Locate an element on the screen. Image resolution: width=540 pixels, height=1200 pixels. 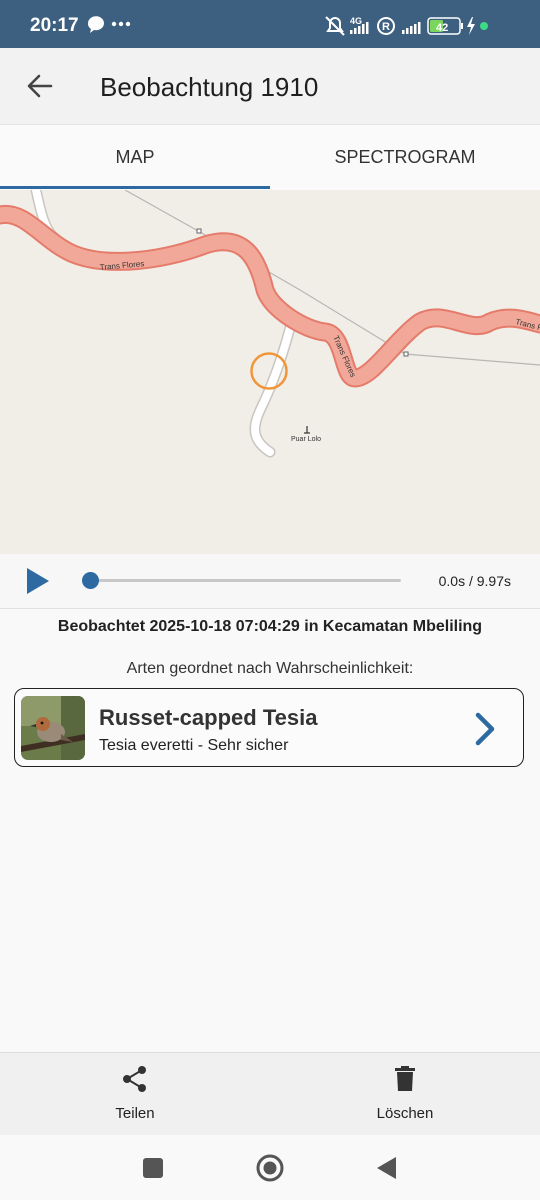
trash-icon is located at coordinates (405, 1079).